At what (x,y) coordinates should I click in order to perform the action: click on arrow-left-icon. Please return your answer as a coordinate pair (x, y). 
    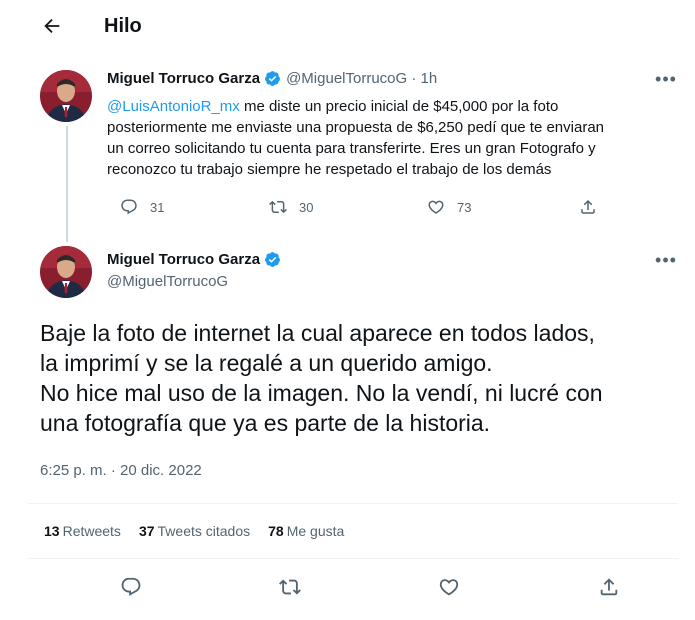
    Looking at the image, I should click on (52, 28).